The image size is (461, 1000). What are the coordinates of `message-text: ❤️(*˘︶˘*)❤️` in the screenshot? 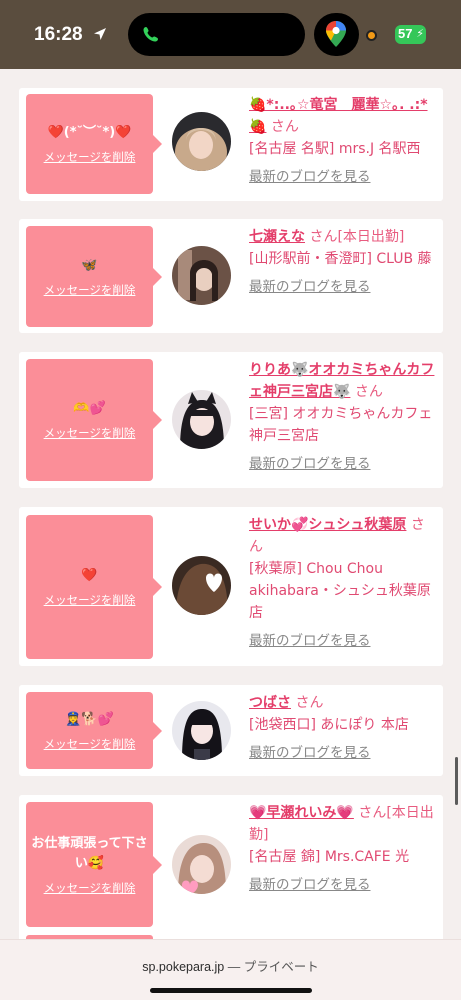 It's located at (89, 132).